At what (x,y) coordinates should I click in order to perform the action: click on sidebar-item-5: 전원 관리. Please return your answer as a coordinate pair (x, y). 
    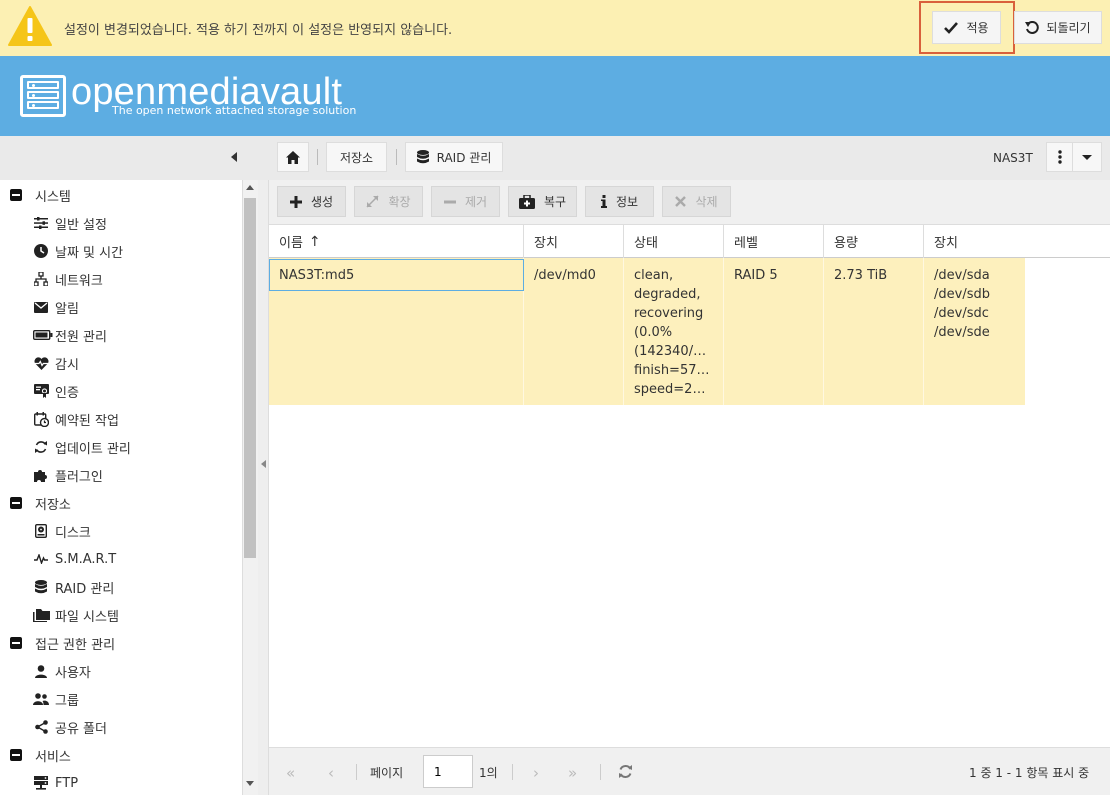
    Looking at the image, I should click on (70, 335).